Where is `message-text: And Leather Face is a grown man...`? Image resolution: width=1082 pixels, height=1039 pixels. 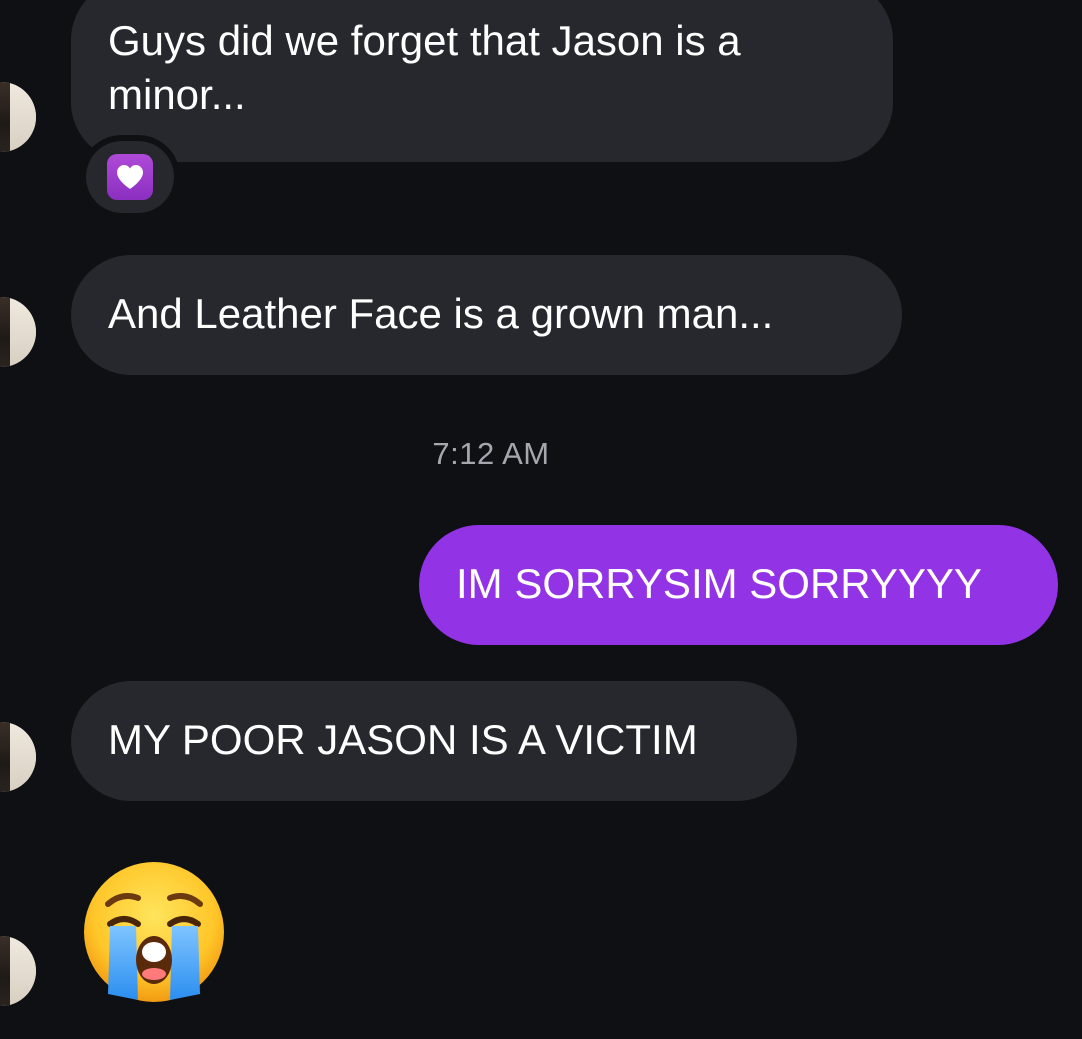 message-text: And Leather Face is a grown man... is located at coordinates (441, 313).